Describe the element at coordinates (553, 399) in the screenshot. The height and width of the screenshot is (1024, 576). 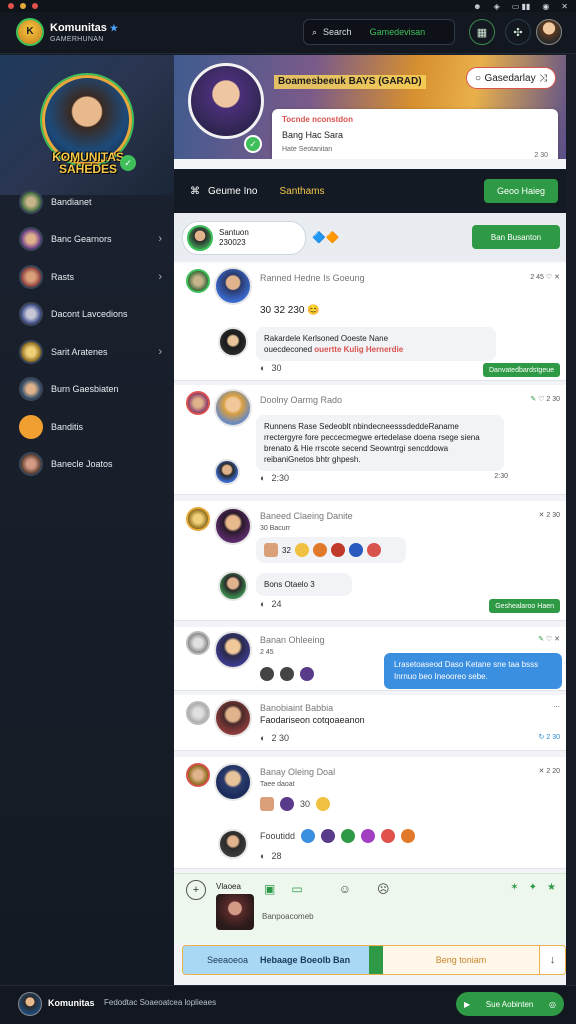
I see `time-text: 2 30` at that location.